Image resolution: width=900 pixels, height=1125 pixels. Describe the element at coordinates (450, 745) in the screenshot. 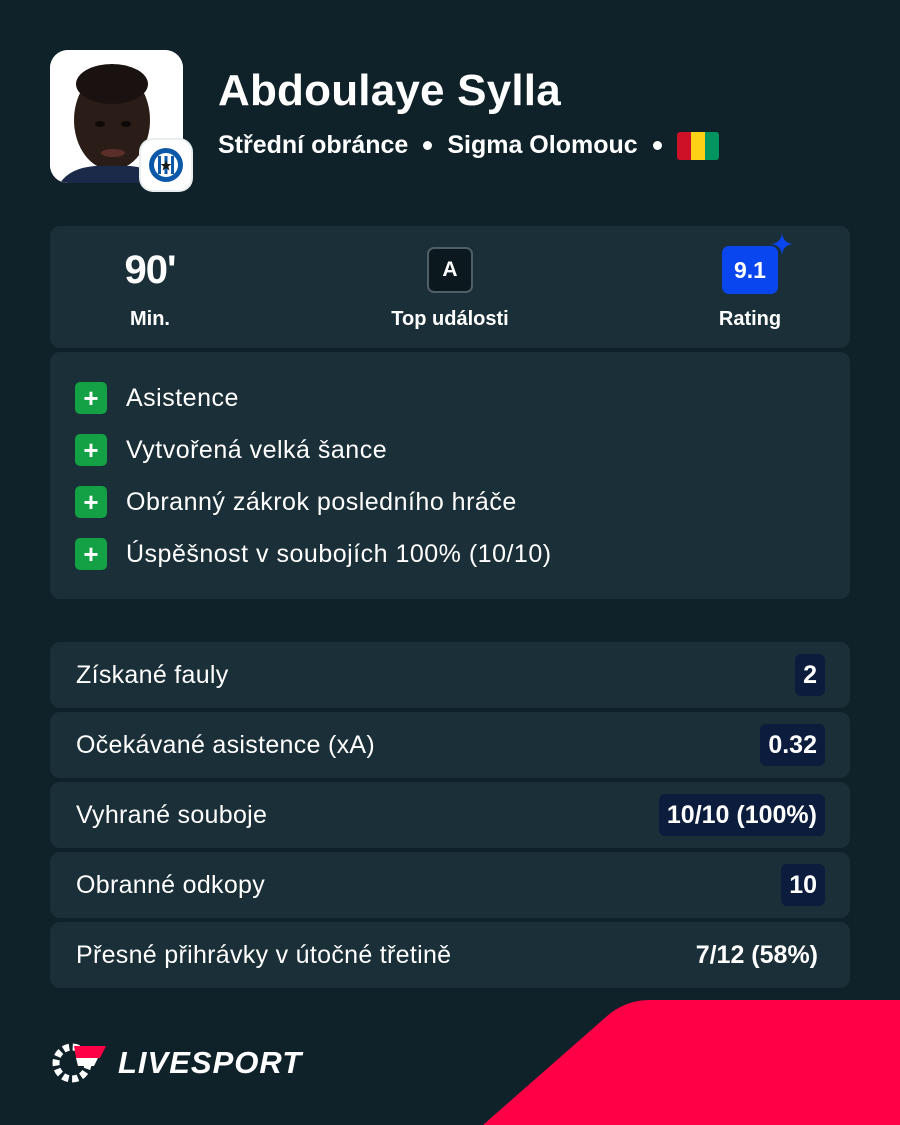

I see `stat-row-expected-assists: Očekávané asistence (xA) 0.32` at that location.